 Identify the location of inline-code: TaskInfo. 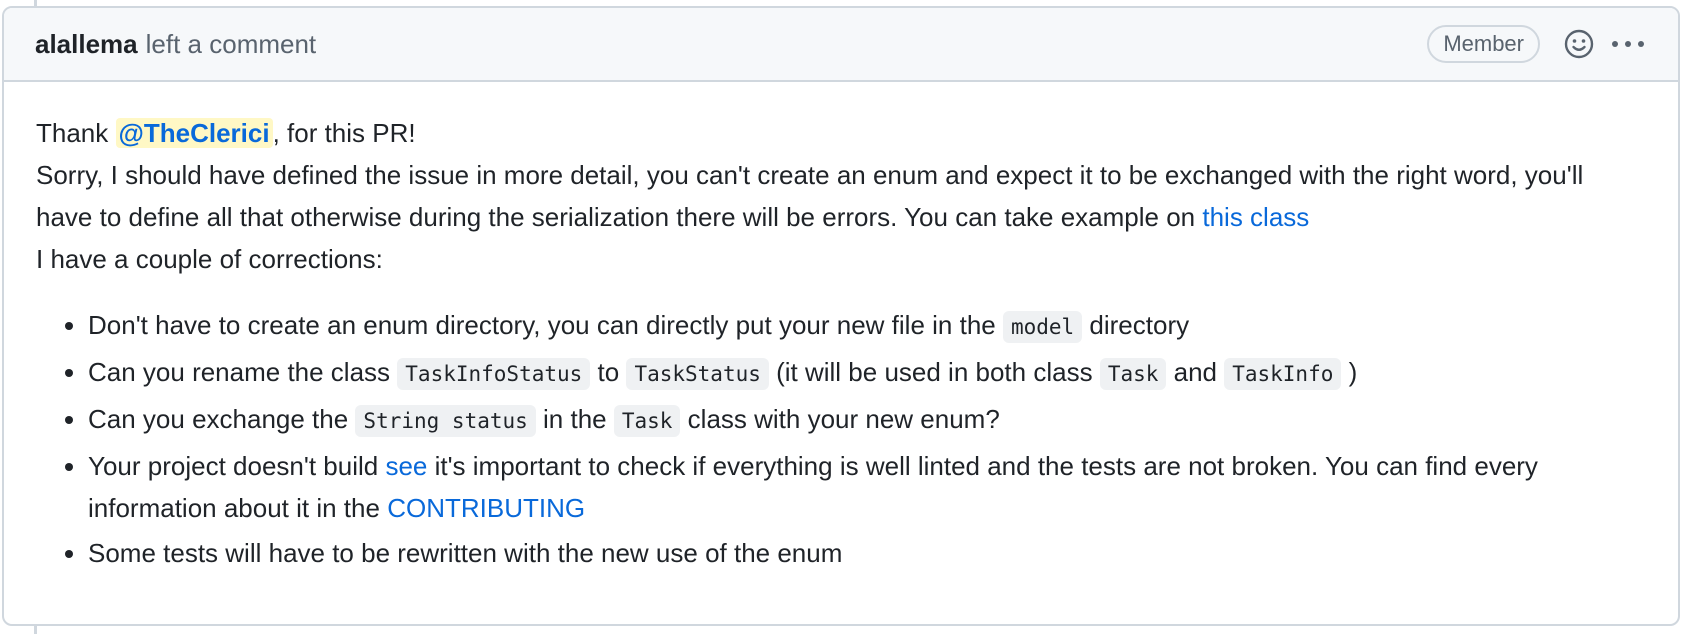
(1283, 374).